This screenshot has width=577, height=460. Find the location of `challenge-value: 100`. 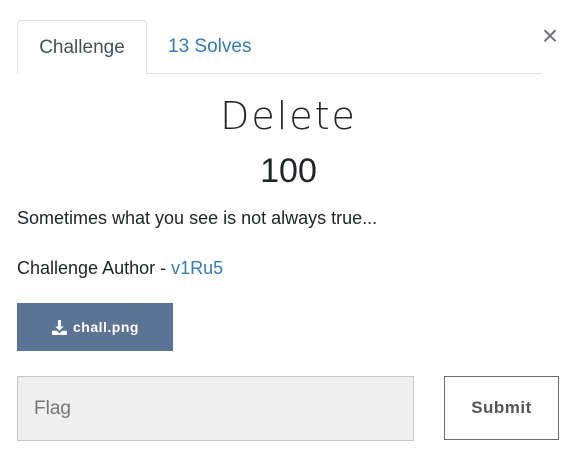

challenge-value: 100 is located at coordinates (288, 171).